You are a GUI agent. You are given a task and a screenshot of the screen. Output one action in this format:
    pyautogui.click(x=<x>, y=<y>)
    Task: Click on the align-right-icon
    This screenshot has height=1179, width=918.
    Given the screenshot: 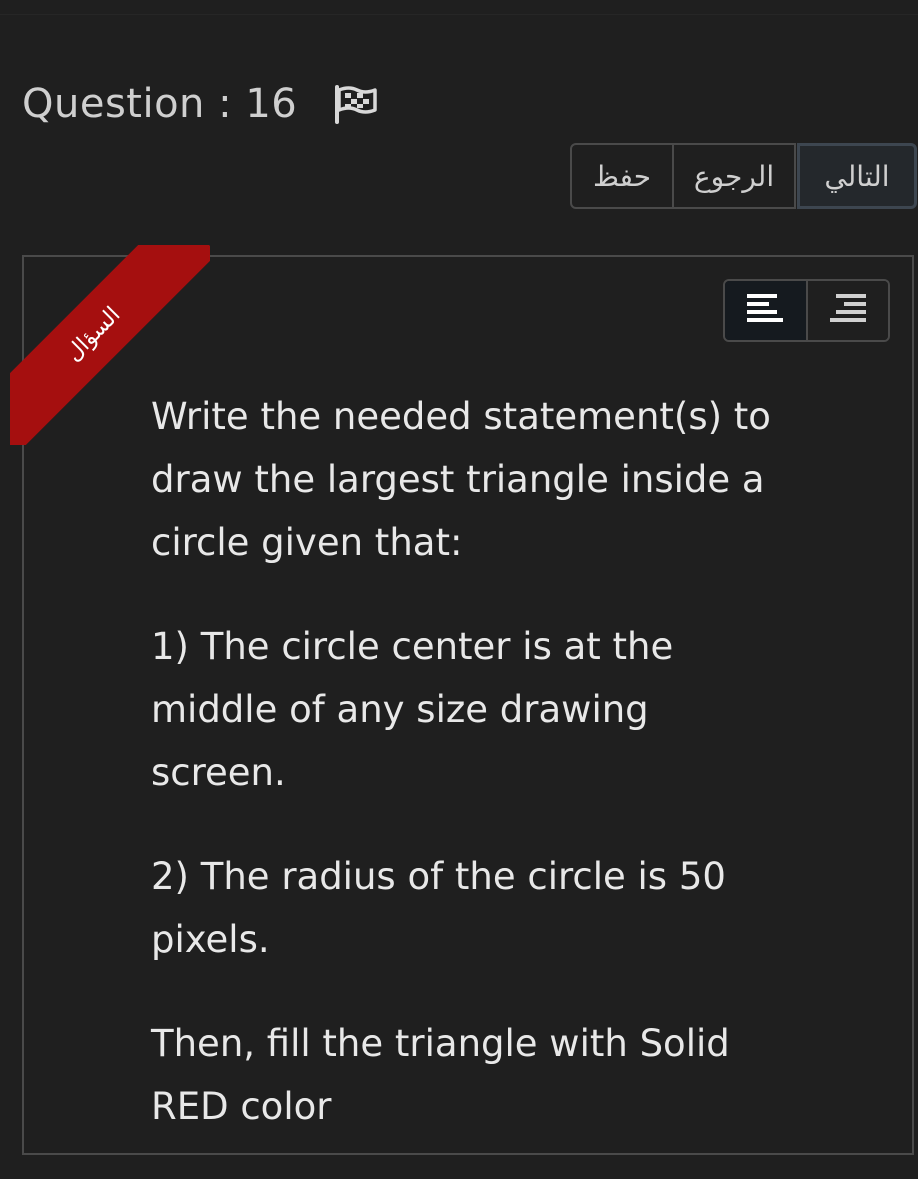 What is the action you would take?
    pyautogui.click(x=848, y=311)
    